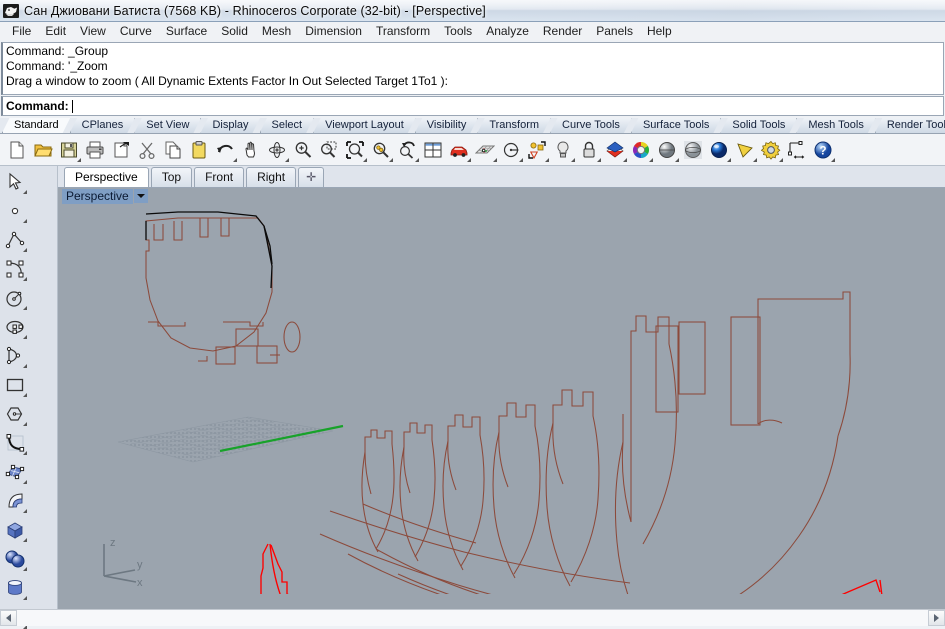  Describe the element at coordinates (14, 471) in the screenshot. I see `surface-from-points-icon` at that location.